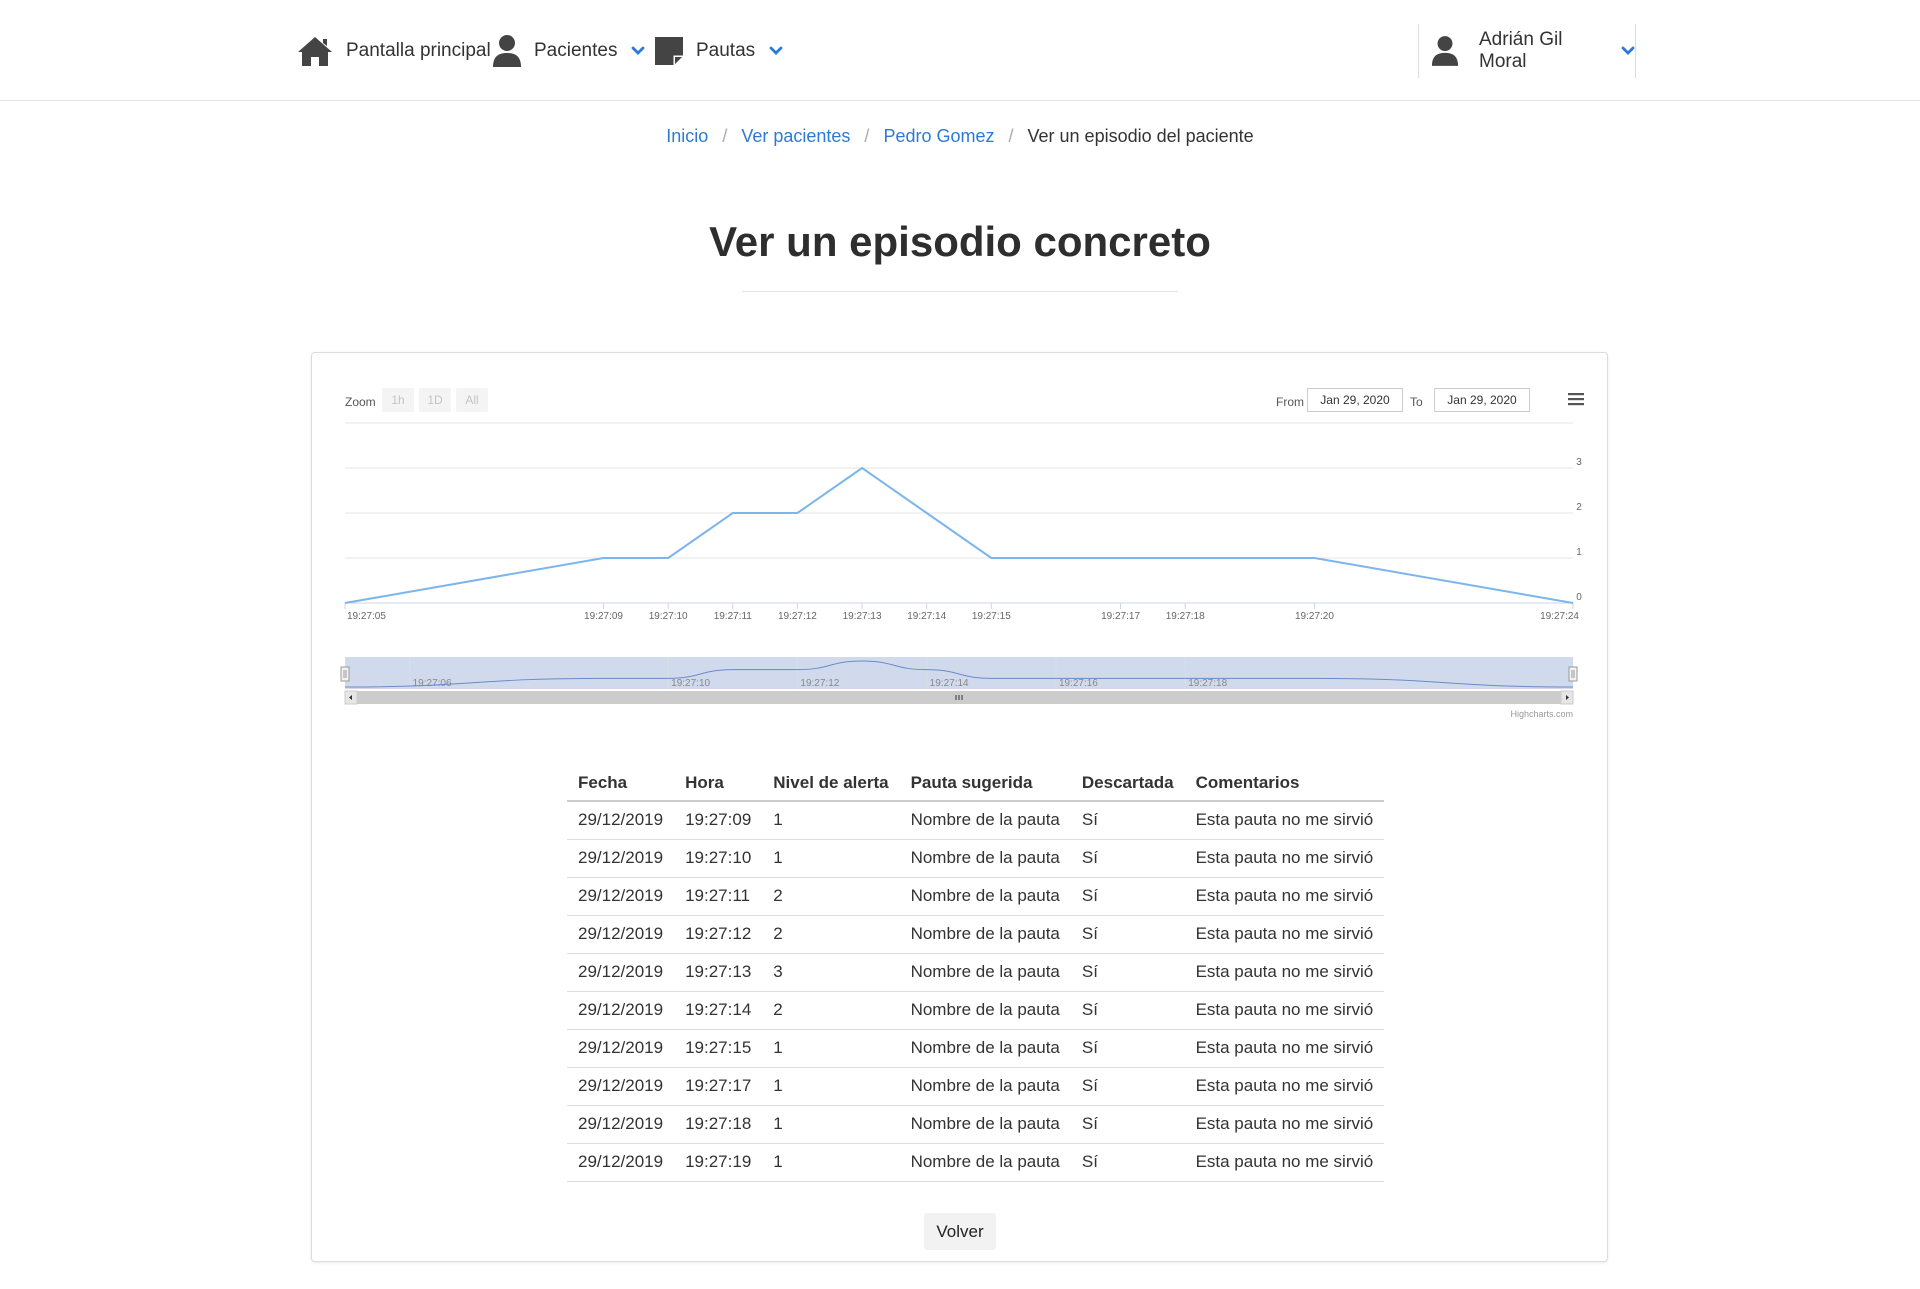  Describe the element at coordinates (1541, 714) in the screenshot. I see `highcharts-credit: Highcharts.com` at that location.